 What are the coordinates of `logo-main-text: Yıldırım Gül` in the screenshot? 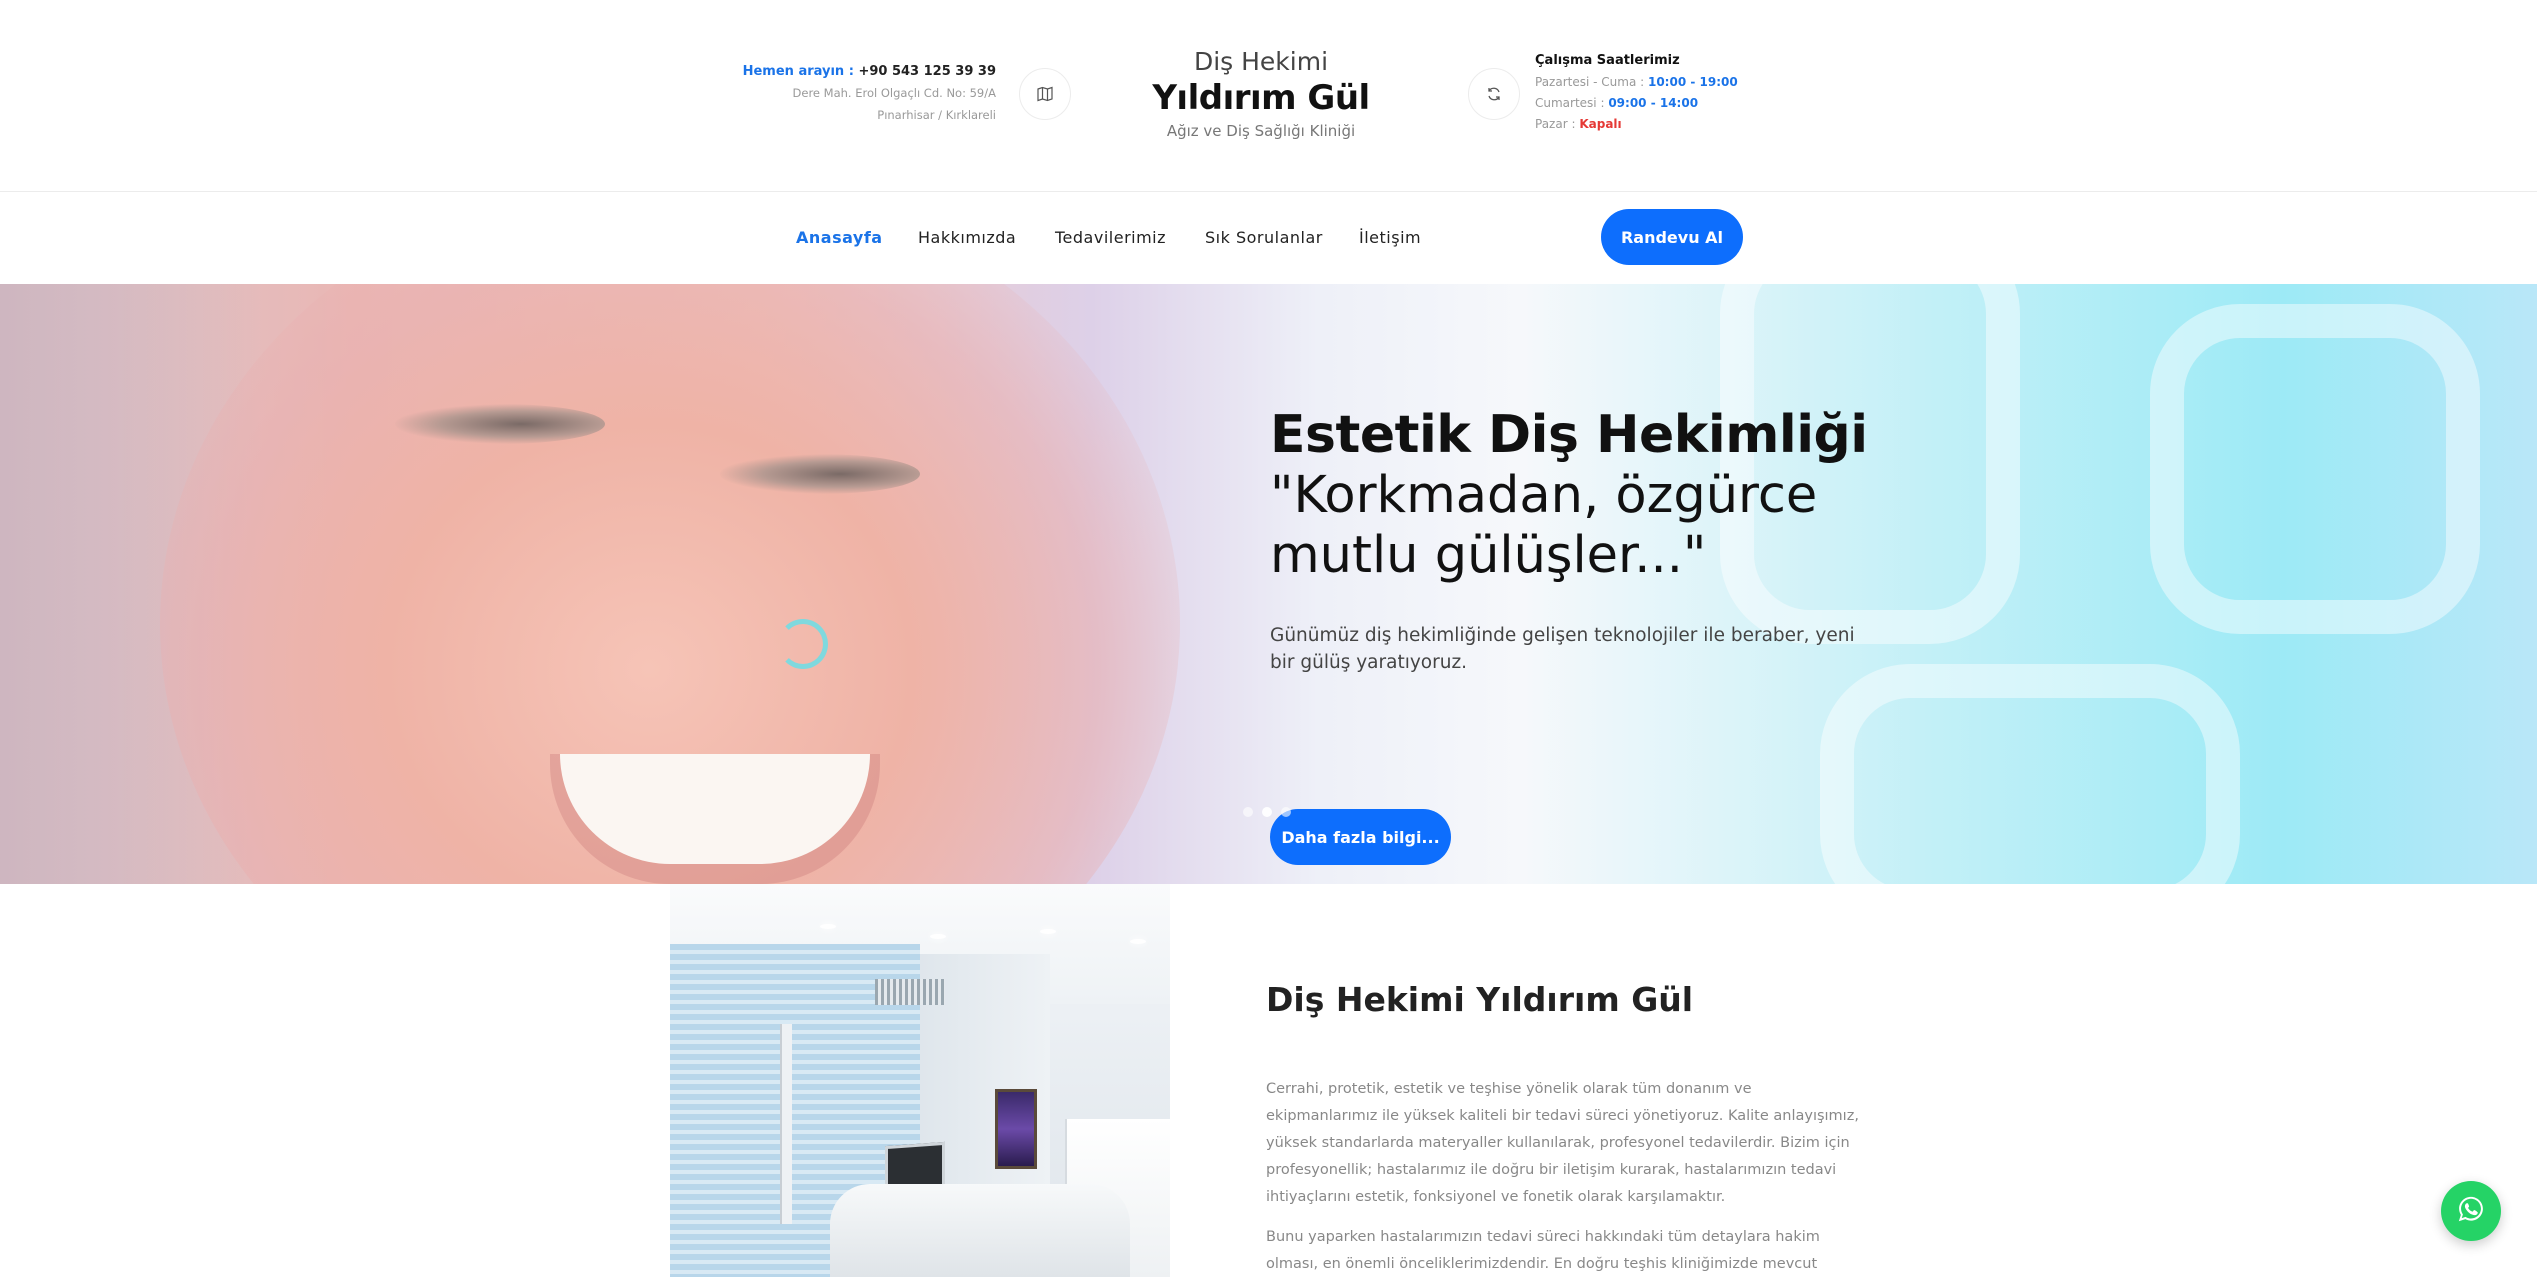 It's located at (1261, 98).